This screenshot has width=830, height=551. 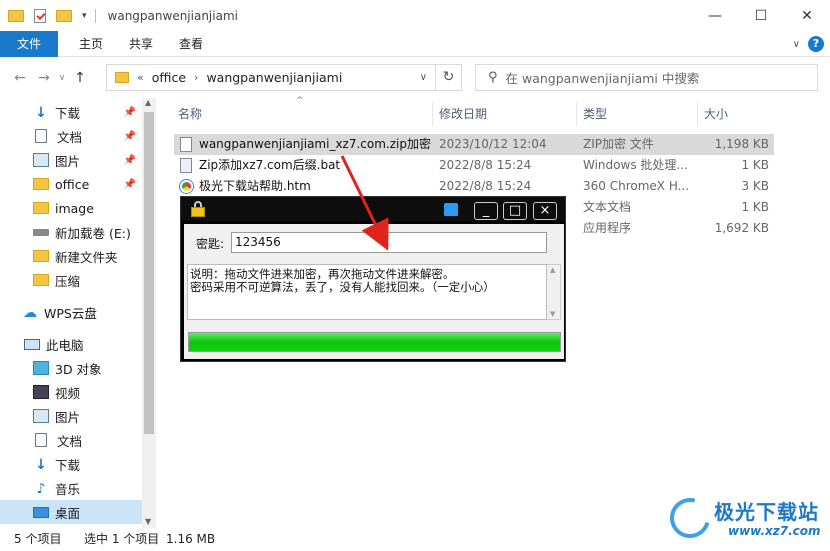 What do you see at coordinates (149, 273) in the screenshot?
I see `scrollbar-thumb` at bounding box center [149, 273].